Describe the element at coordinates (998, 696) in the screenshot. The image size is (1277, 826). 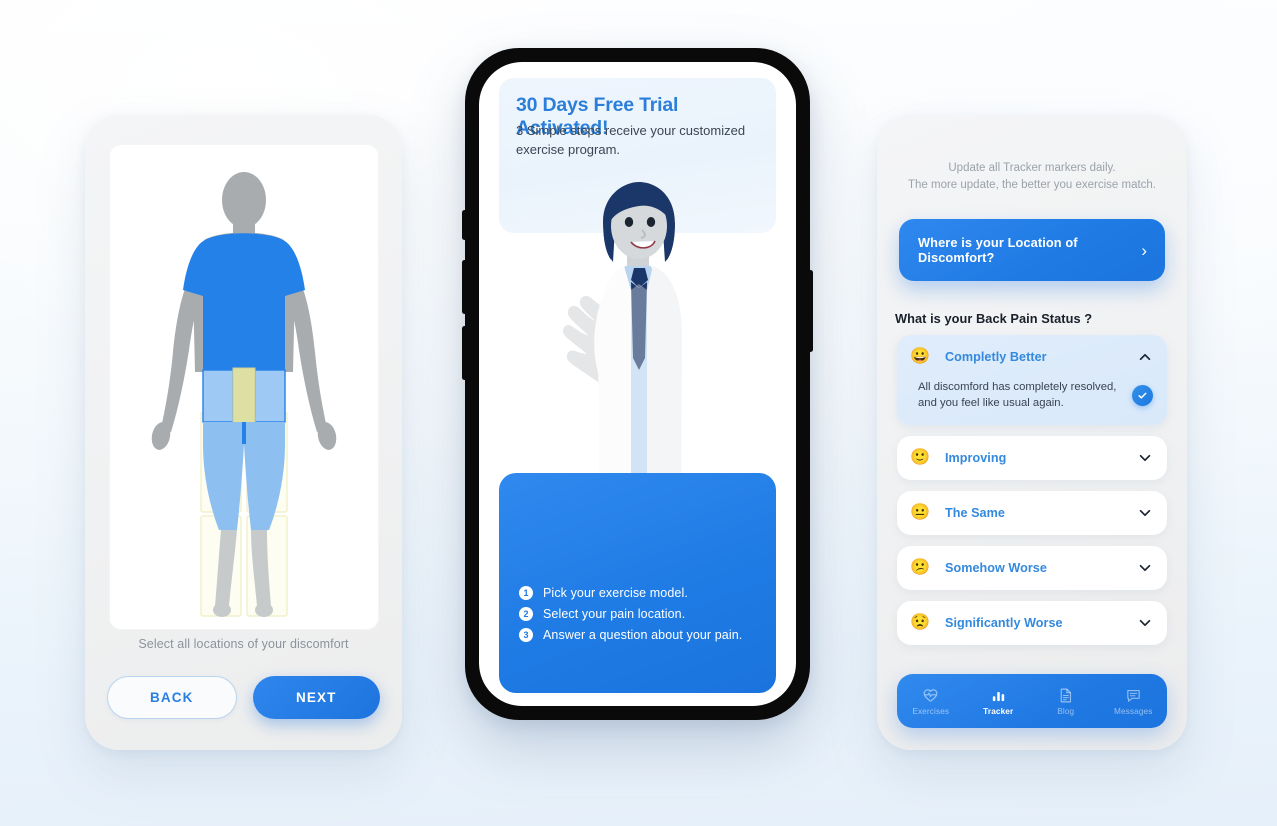
I see `bar-chart-icon` at that location.